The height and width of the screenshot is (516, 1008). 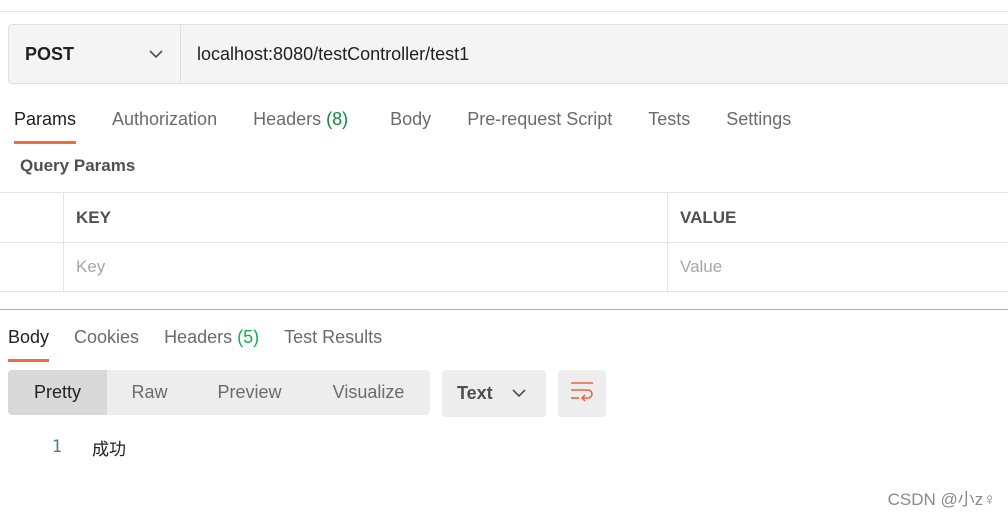 What do you see at coordinates (248, 337) in the screenshot?
I see `response-headers-count-badge: (5)` at bounding box center [248, 337].